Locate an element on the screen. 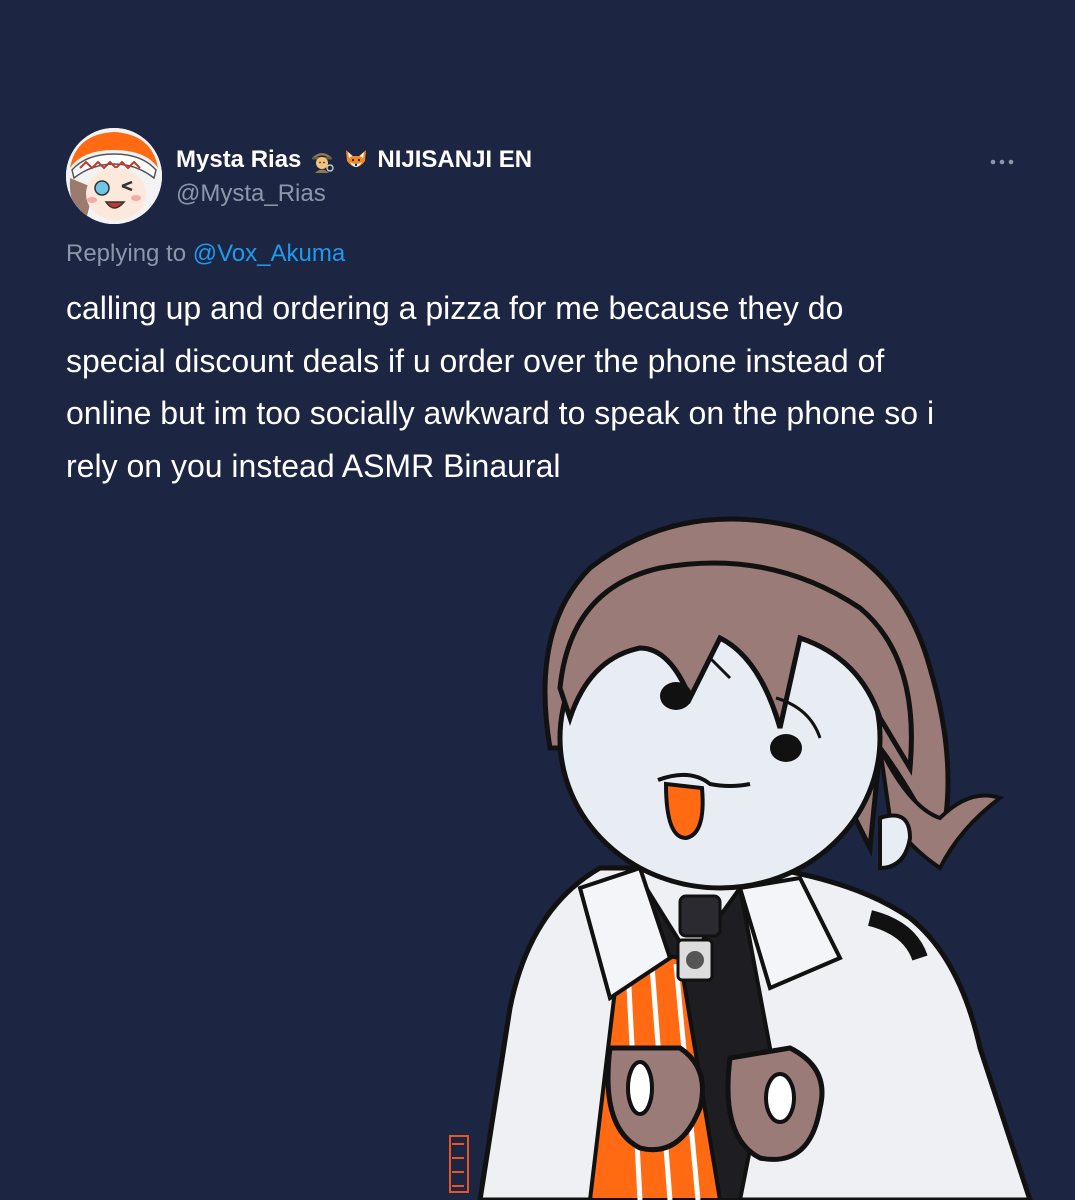 The width and height of the screenshot is (1075, 1200). author-handle: @Mysta_Rias is located at coordinates (251, 194).